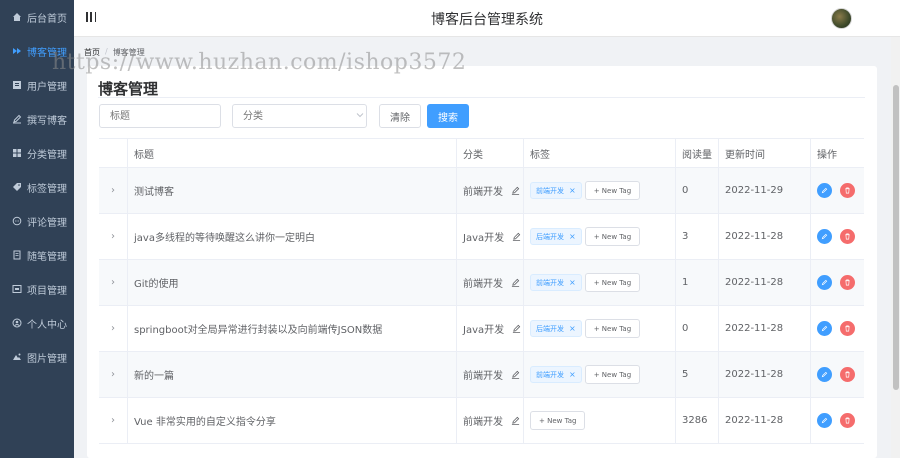 The width and height of the screenshot is (900, 458). Describe the element at coordinates (292, 282) in the screenshot. I see `title-cell: Git的使用` at that location.